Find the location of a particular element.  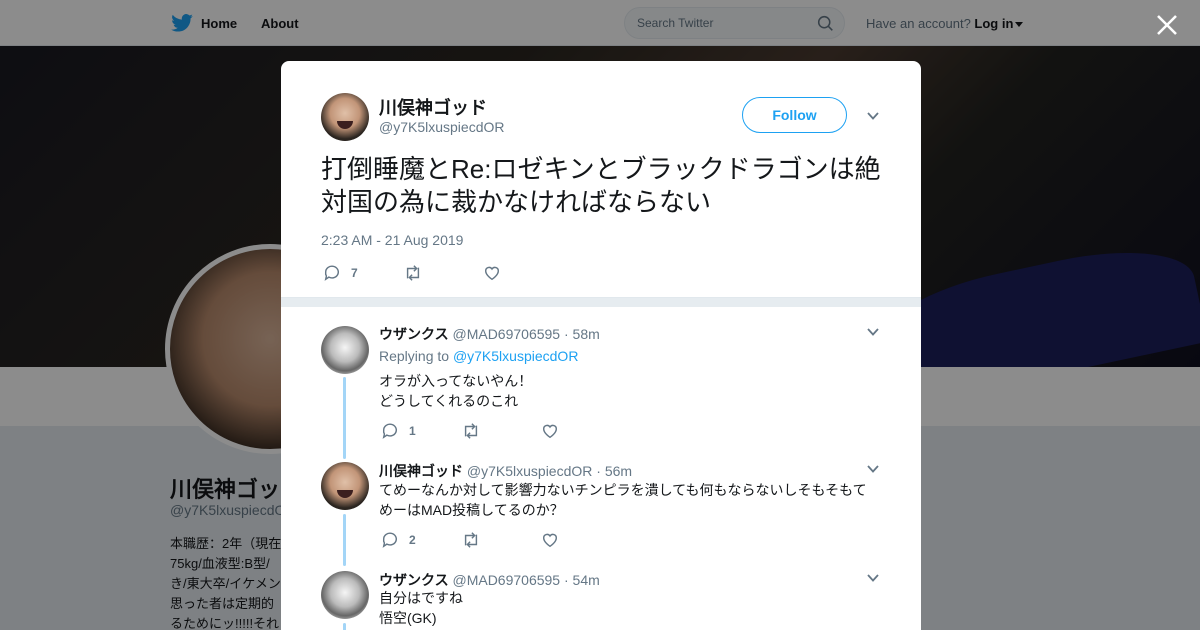

tweet-actions: 7 is located at coordinates (443, 273).